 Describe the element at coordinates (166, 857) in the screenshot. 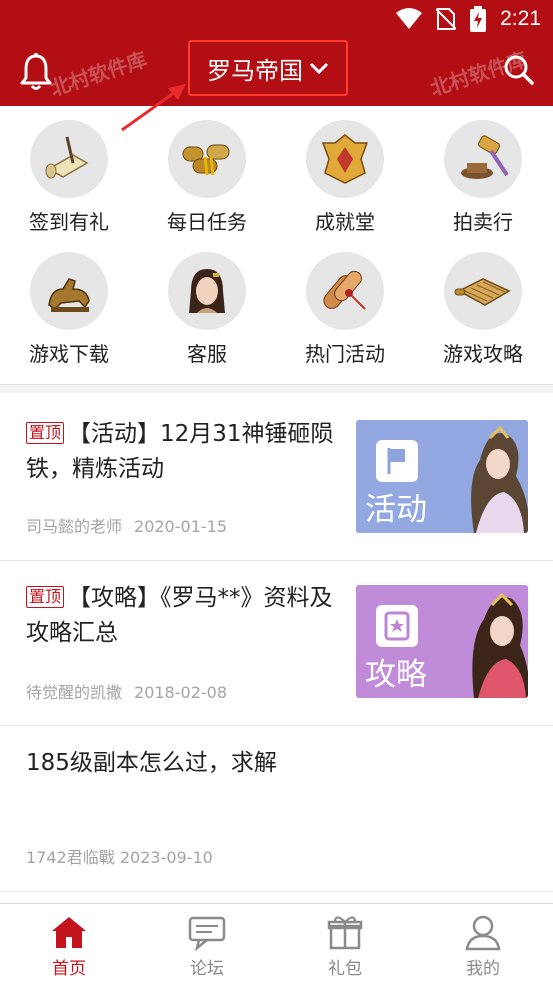

I see `post-date: 2023-09-10` at that location.